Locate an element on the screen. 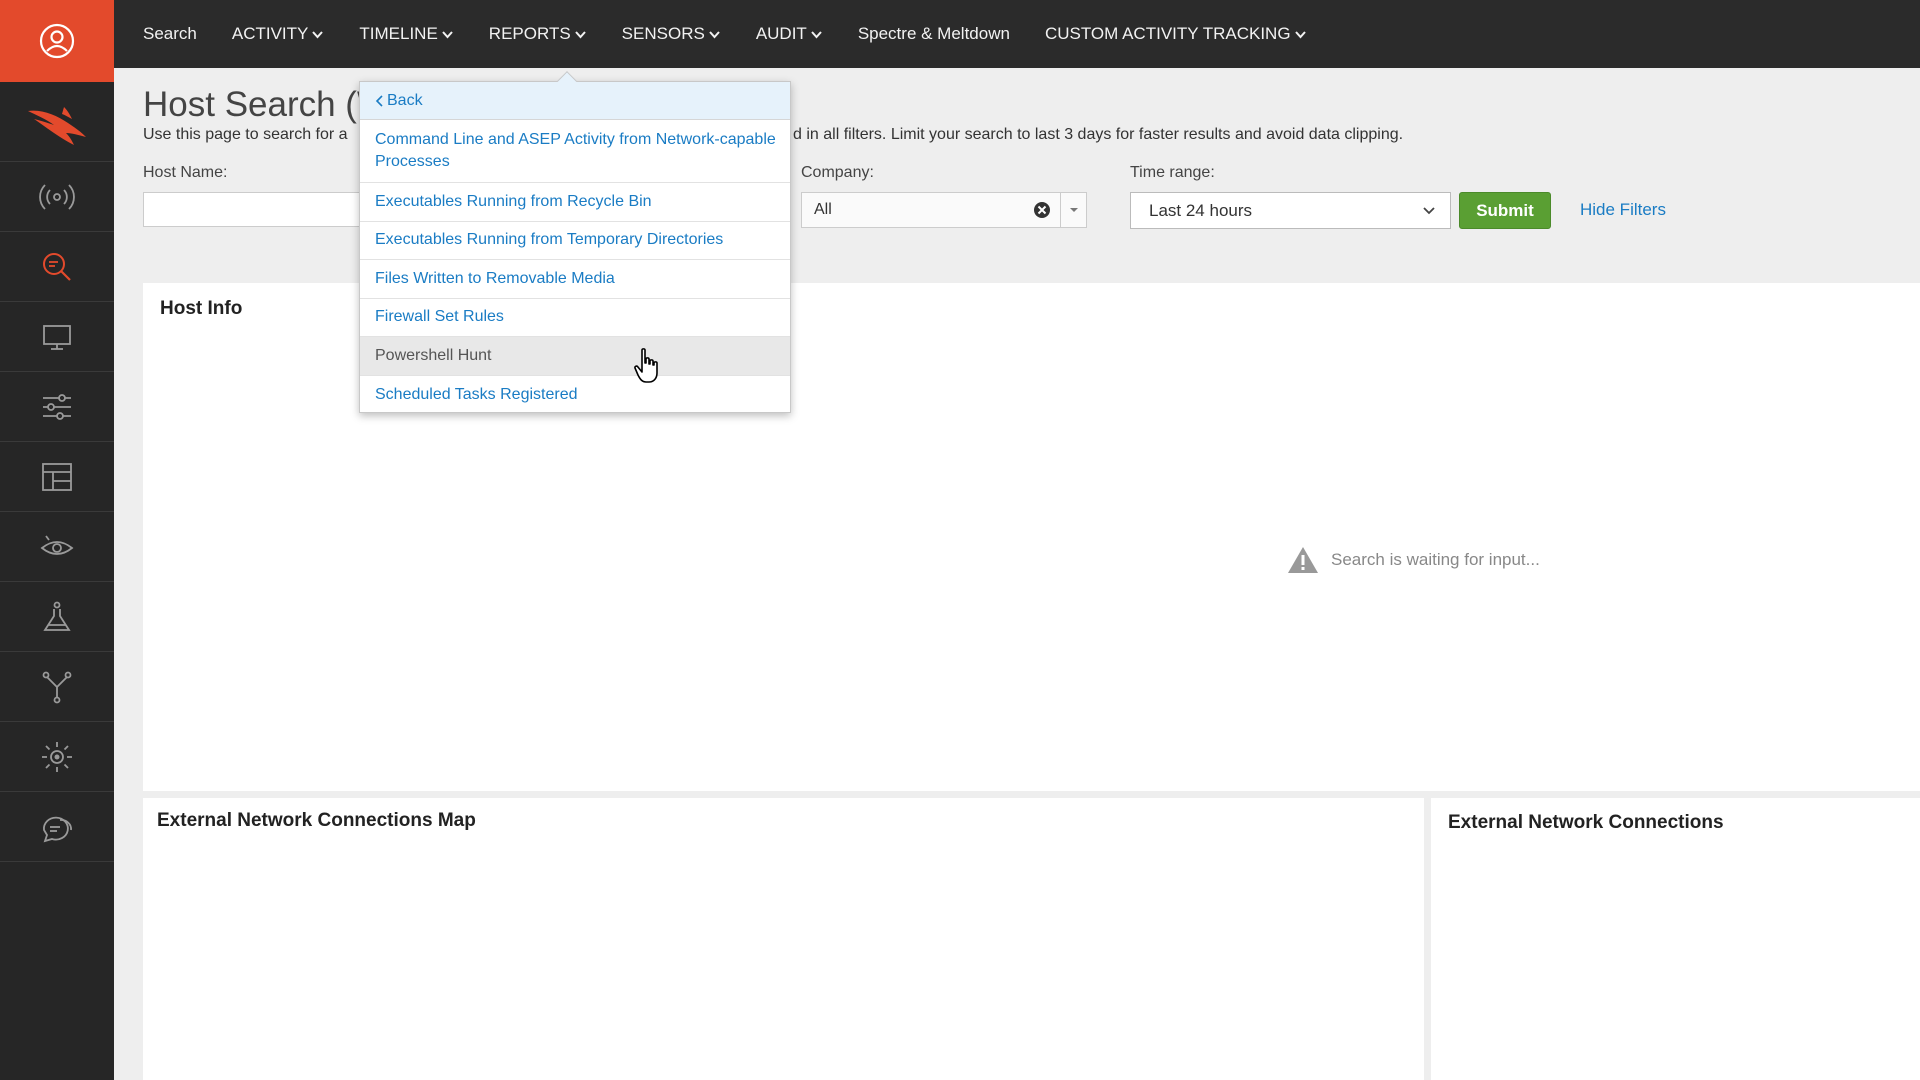 The image size is (1920, 1080). ext-conn-title: External Network Connections is located at coordinates (1586, 822).